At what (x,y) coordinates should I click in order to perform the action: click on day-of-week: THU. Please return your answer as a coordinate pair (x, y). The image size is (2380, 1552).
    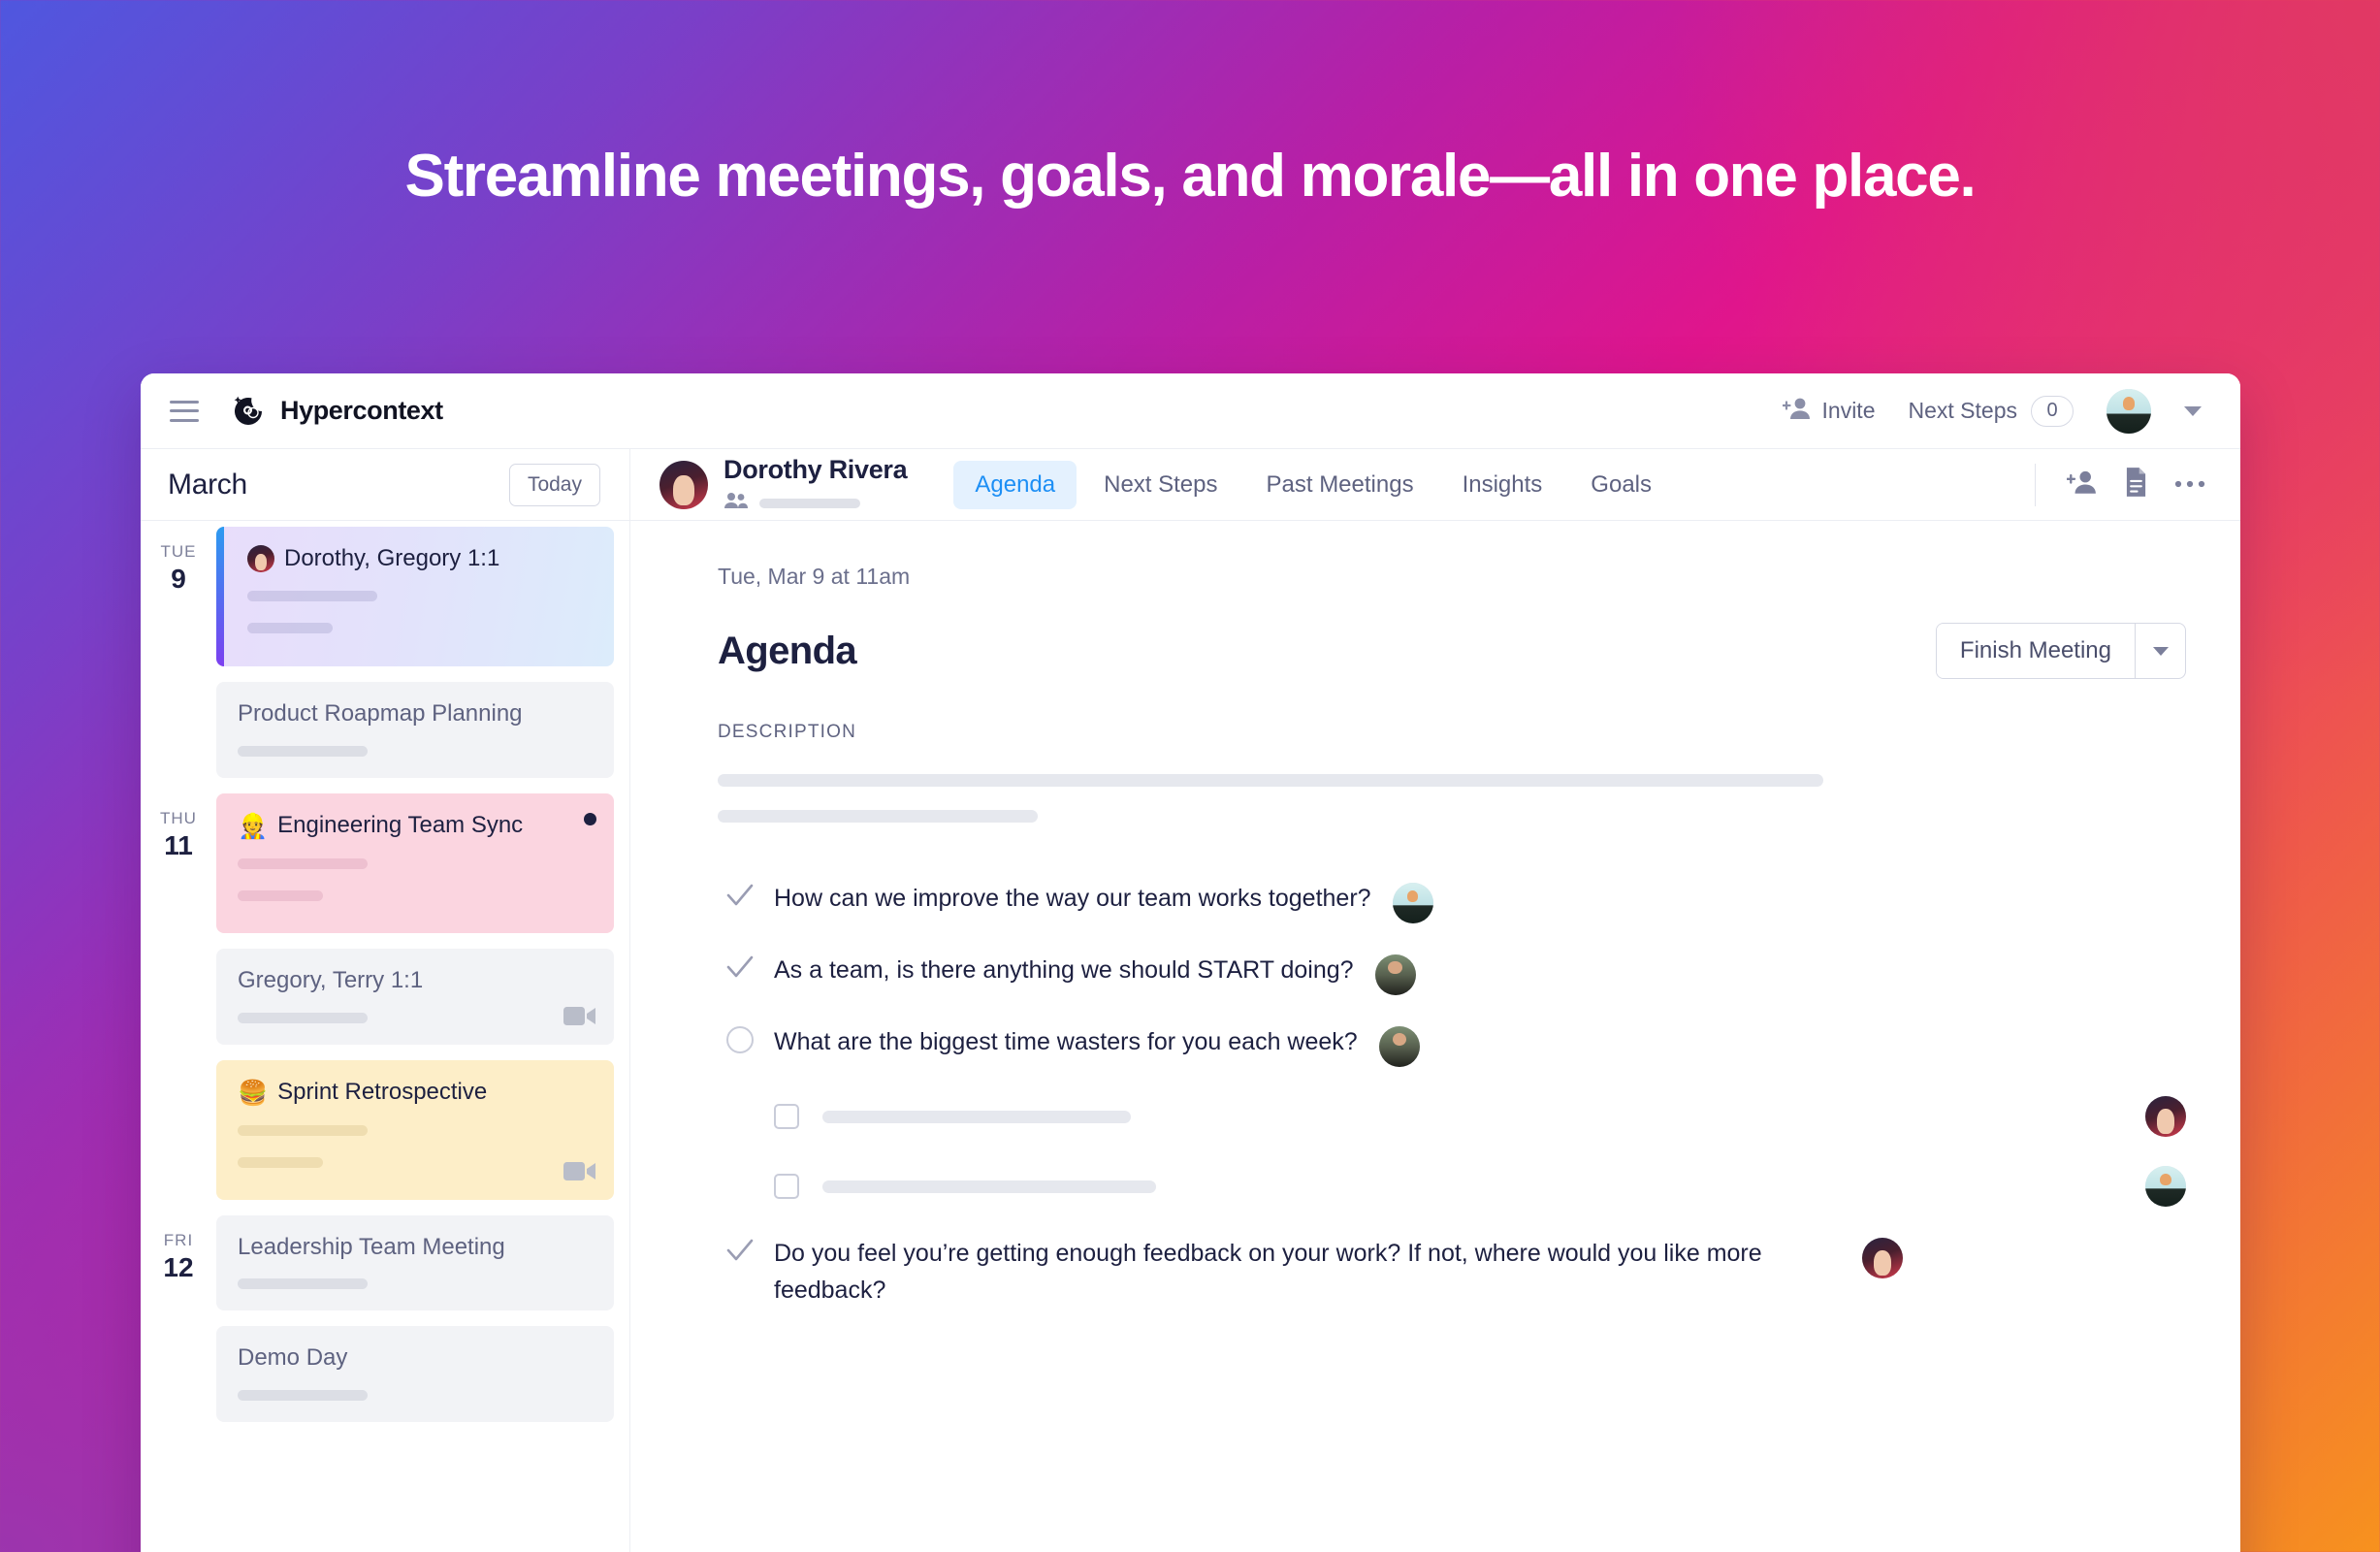
    Looking at the image, I should click on (178, 817).